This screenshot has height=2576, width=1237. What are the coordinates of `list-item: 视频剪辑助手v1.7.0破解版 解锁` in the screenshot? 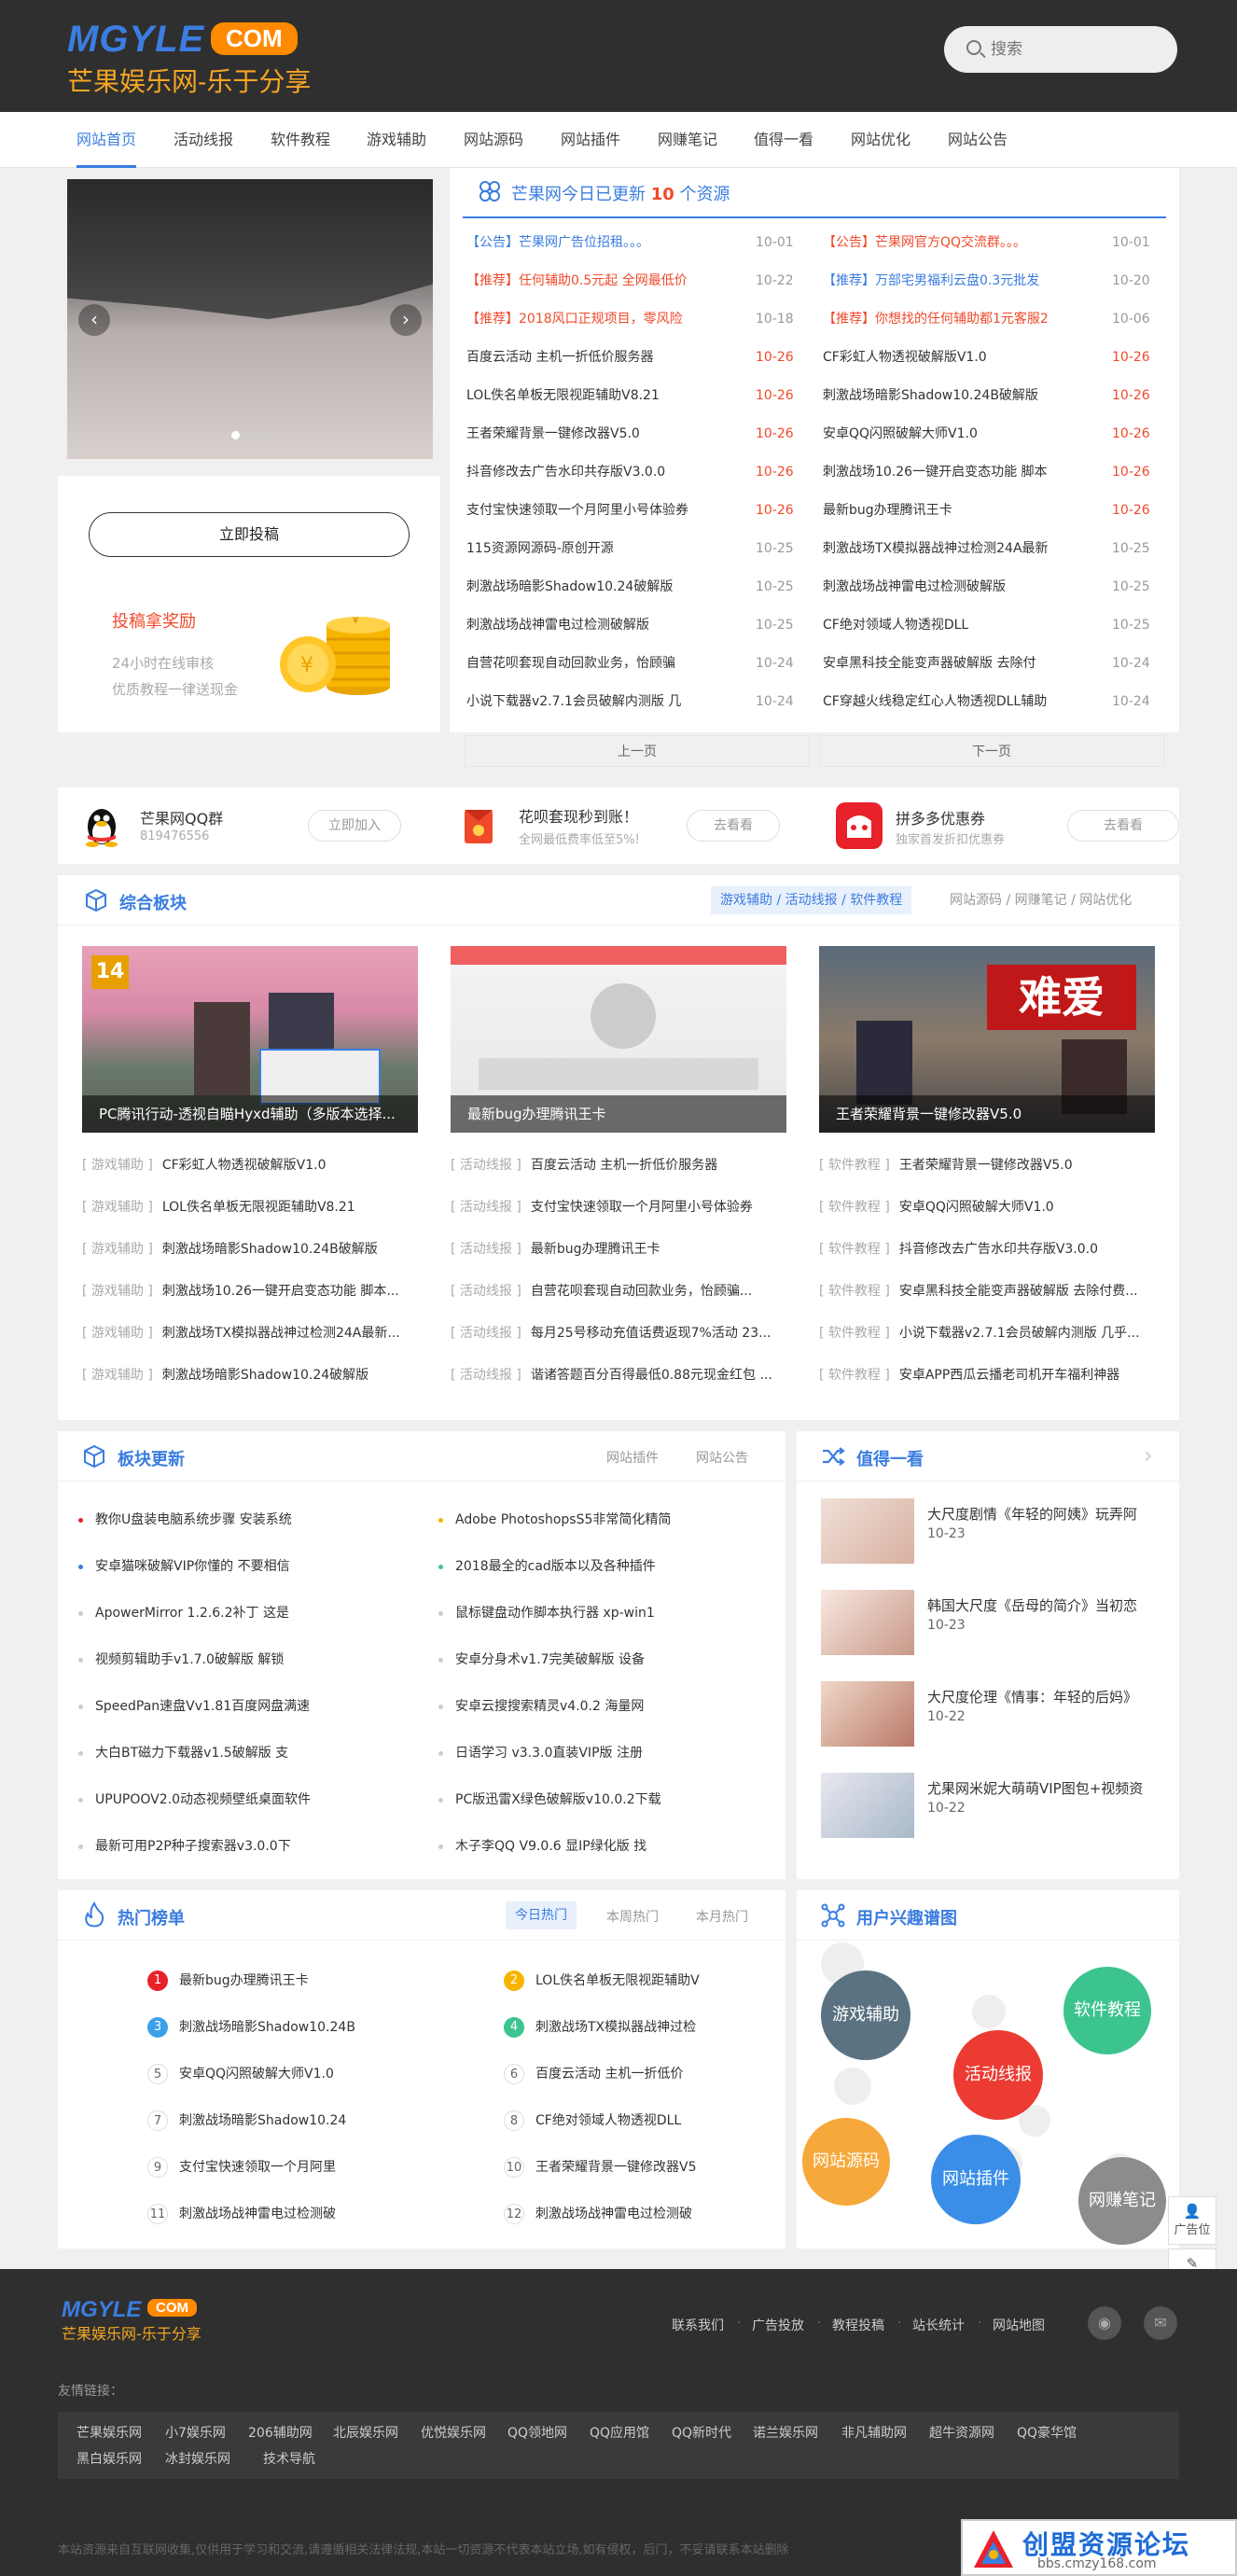 It's located at (246, 1660).